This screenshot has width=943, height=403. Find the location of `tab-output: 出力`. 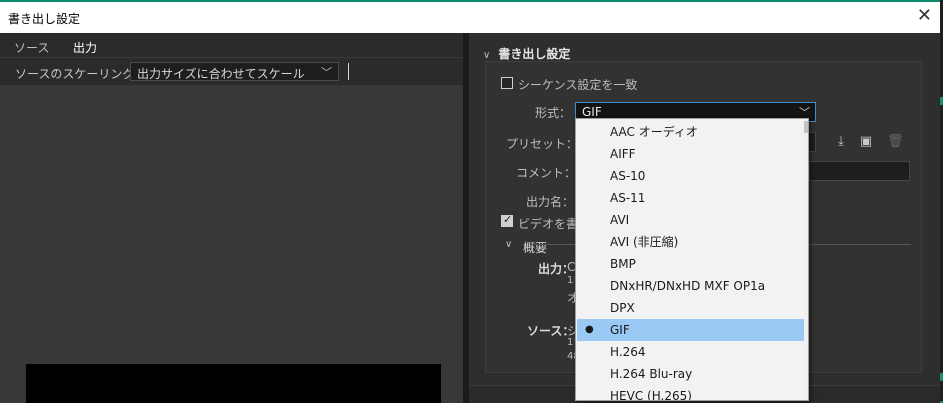

tab-output: 出力 is located at coordinates (85, 49).